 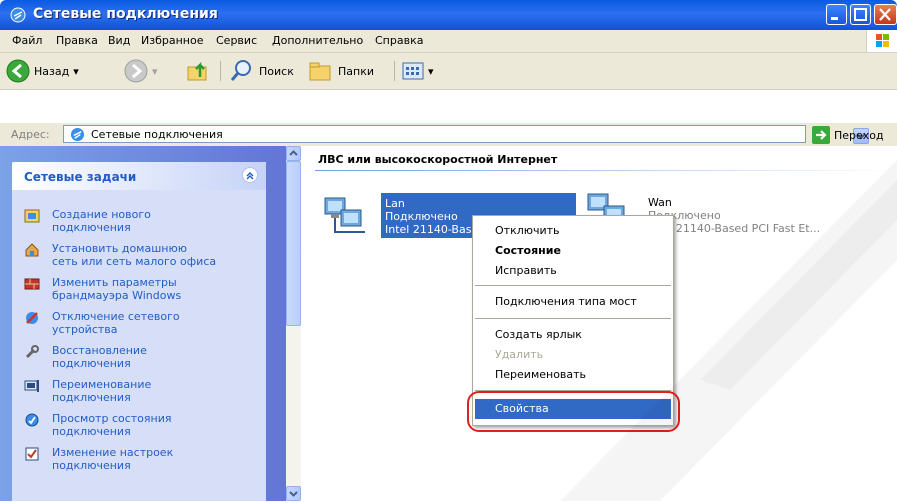 I want to click on address-input: Сетевые подключения, so click(x=466, y=134).